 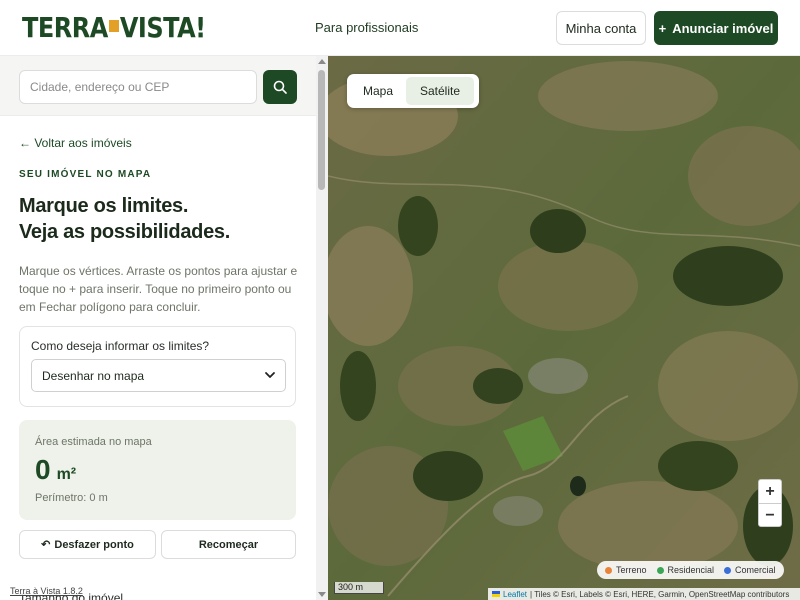 What do you see at coordinates (75, 143) in the screenshot?
I see `back-to-properties-link: ← Voltar aos imóveis` at bounding box center [75, 143].